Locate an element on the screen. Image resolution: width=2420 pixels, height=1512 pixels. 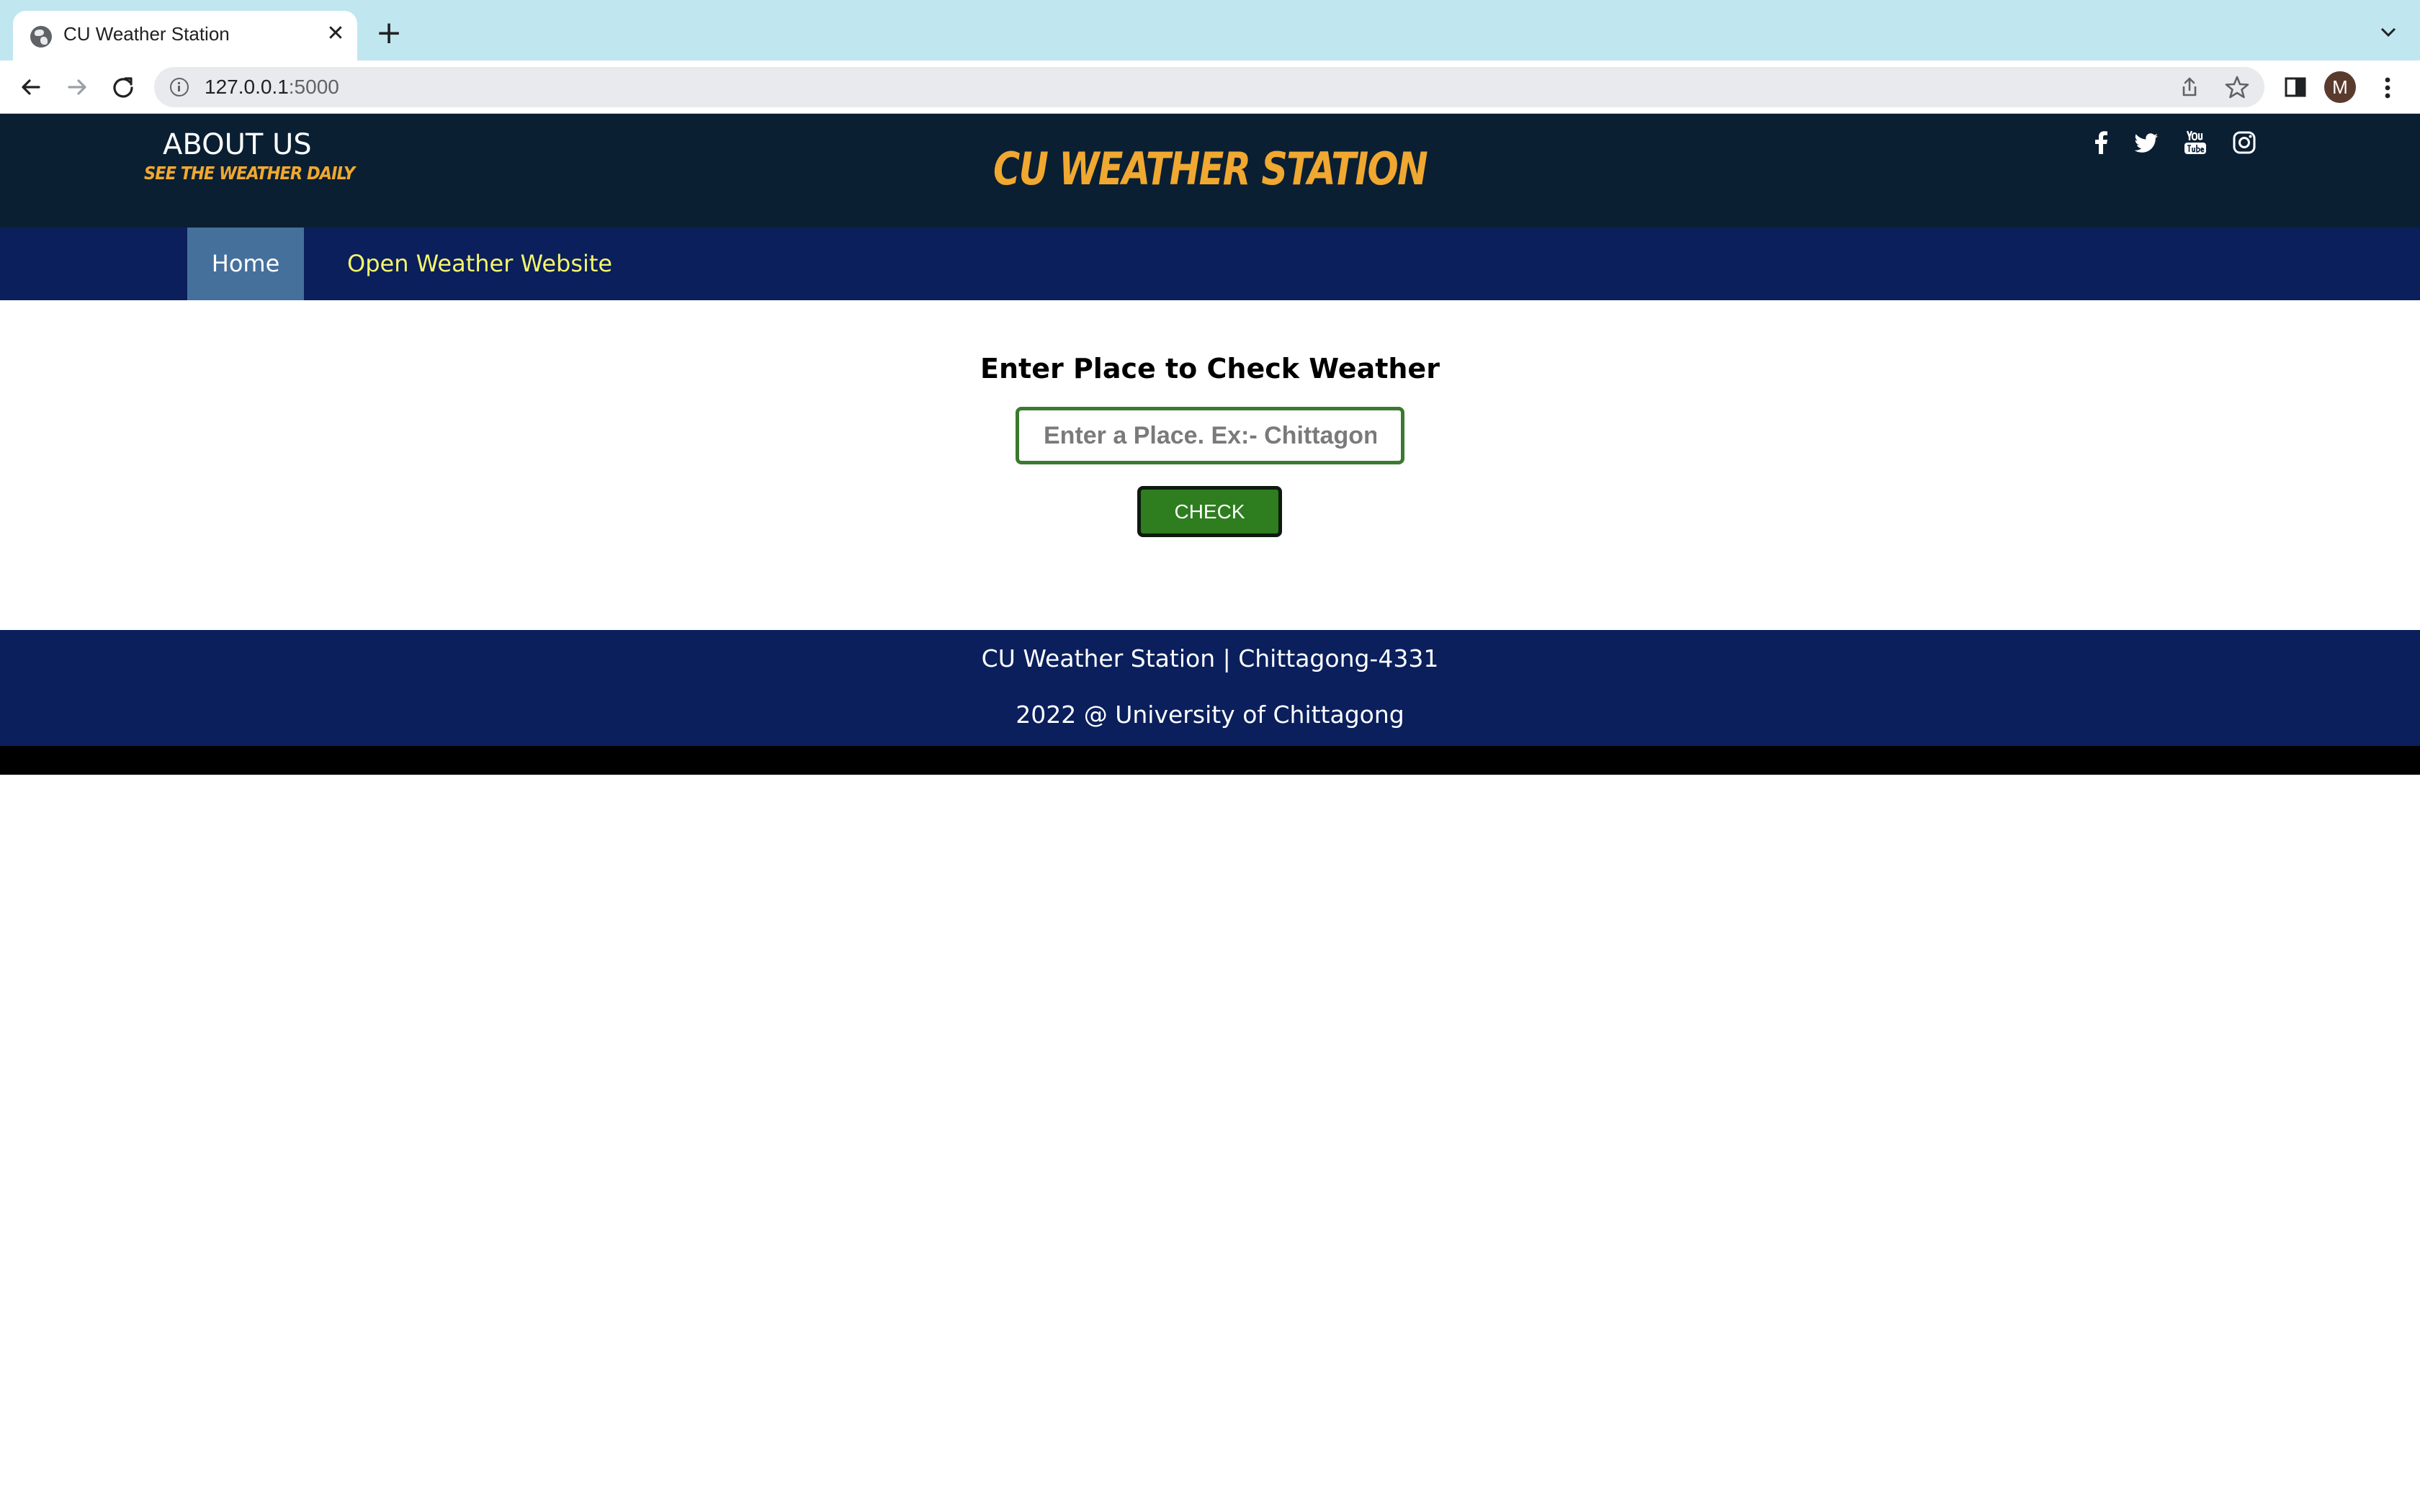
browser-tab: CU Weather Station ✕ is located at coordinates (185, 35).